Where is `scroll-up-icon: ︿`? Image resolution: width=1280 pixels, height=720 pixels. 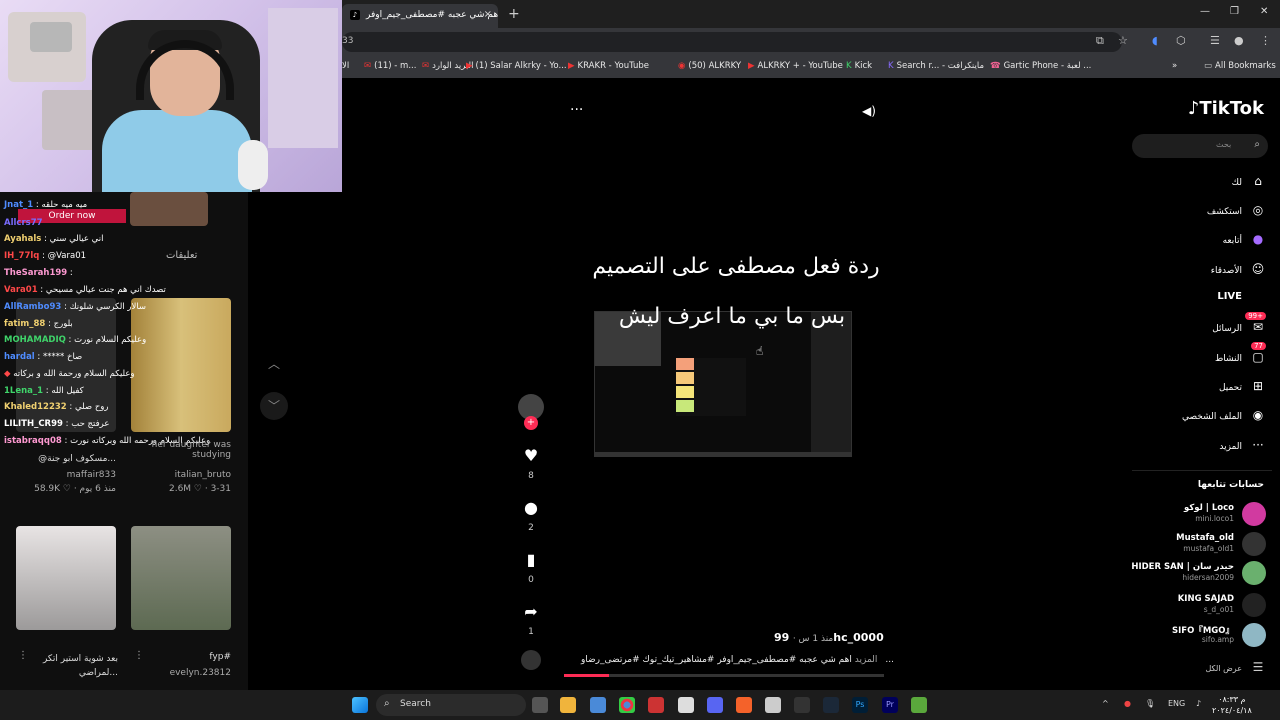 scroll-up-icon: ︿ is located at coordinates (274, 364).